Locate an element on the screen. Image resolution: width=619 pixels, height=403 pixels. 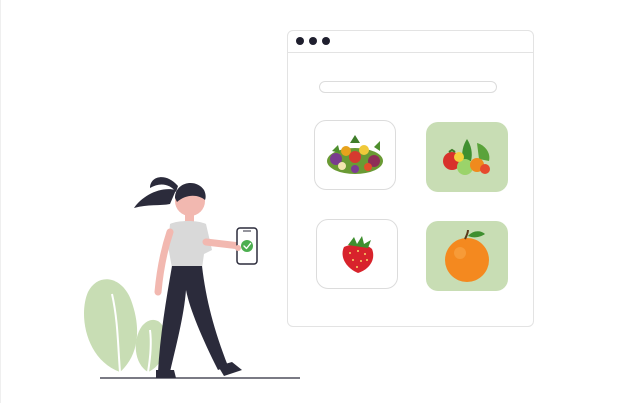
browser-titlebar is located at coordinates (410, 42).